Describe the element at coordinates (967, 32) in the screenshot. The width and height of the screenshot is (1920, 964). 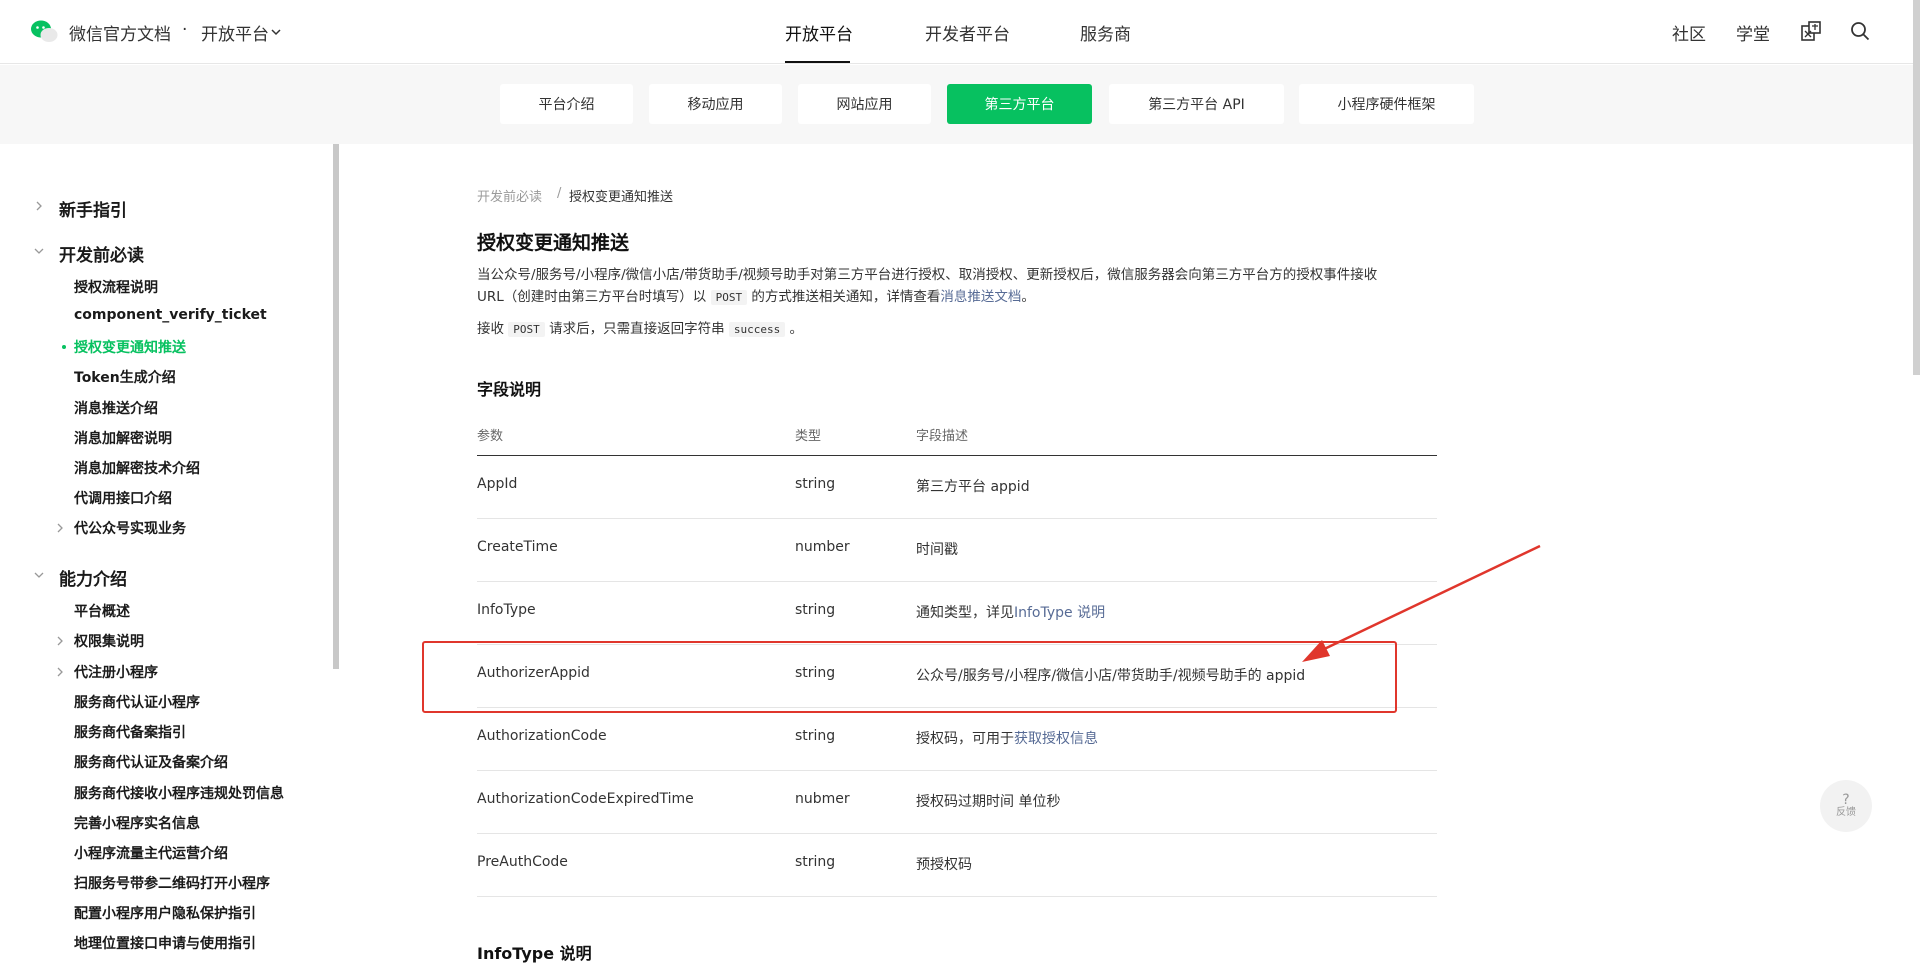
I see `nav-developer-platform: 开发者平台` at that location.